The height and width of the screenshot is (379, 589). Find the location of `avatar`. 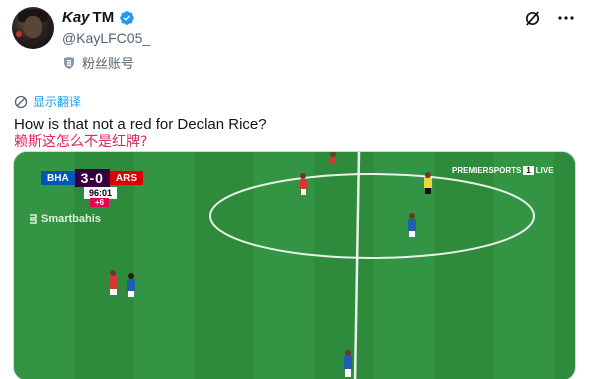

avatar is located at coordinates (33, 28).